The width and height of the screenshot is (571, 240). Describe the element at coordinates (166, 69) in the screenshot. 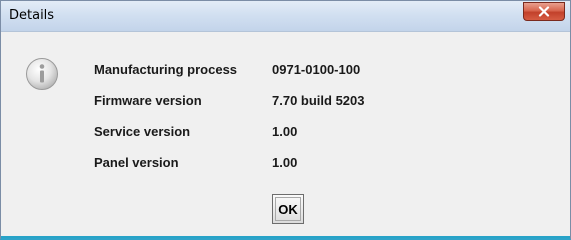

I see `detail-label: Manufacturing process` at that location.